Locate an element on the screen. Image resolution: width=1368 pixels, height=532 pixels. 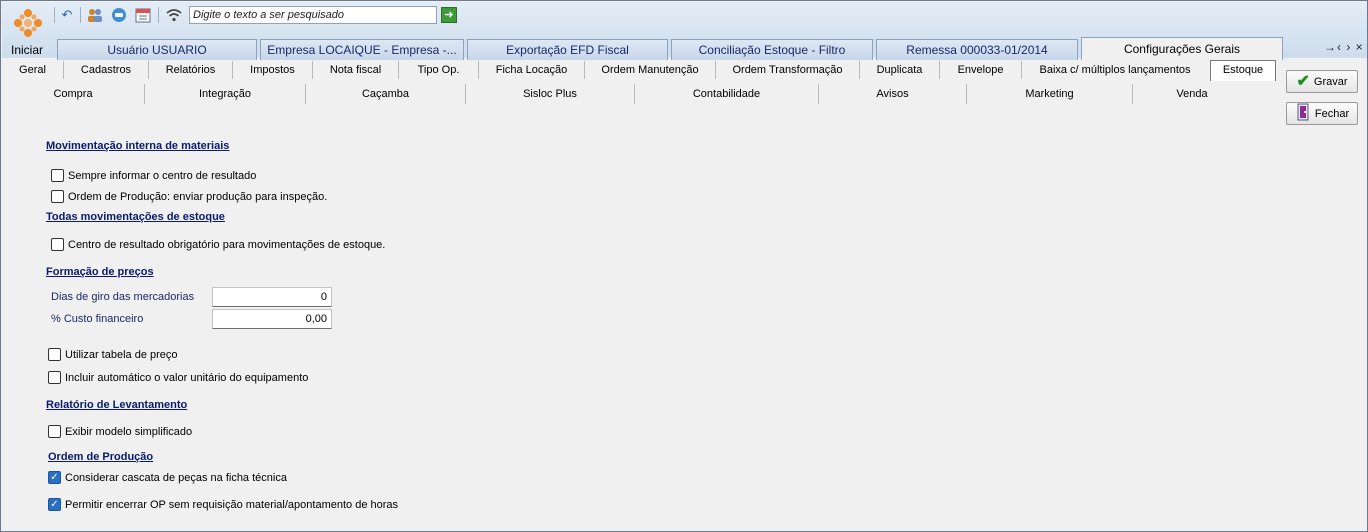
subtab-geral: Geral is located at coordinates (33, 70).